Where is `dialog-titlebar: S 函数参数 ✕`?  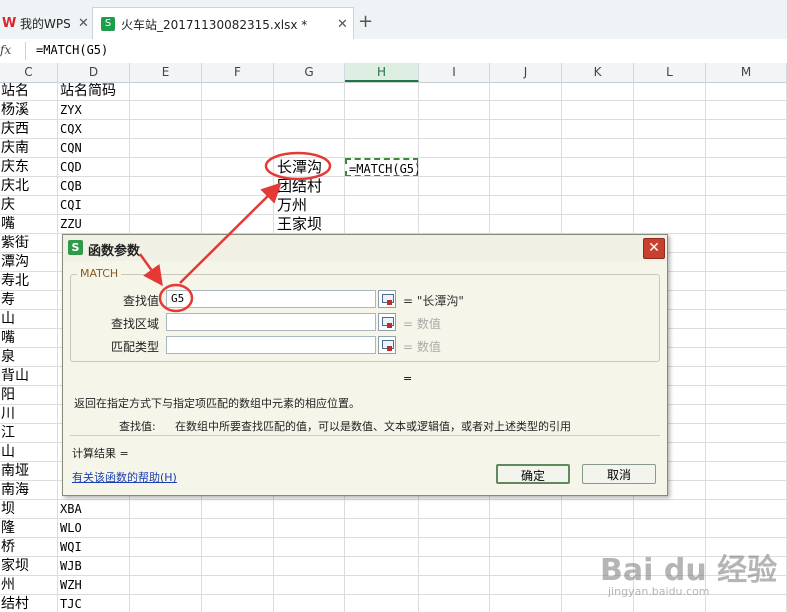
dialog-titlebar: S 函数参数 ✕ is located at coordinates (365, 248).